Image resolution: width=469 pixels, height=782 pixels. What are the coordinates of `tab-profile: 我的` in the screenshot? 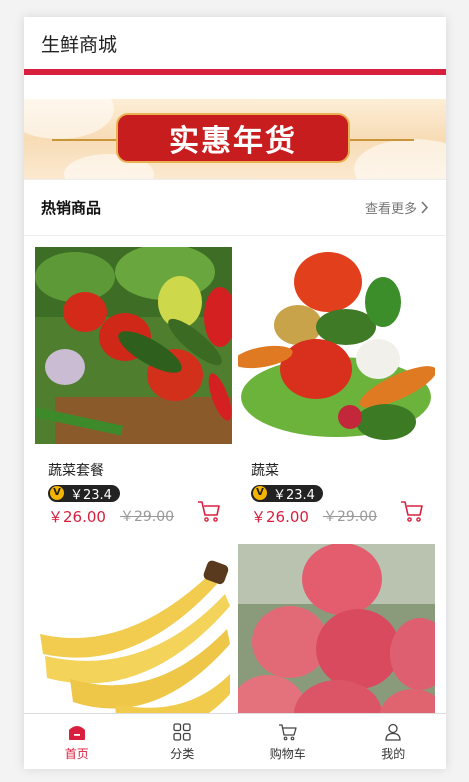 It's located at (394, 741).